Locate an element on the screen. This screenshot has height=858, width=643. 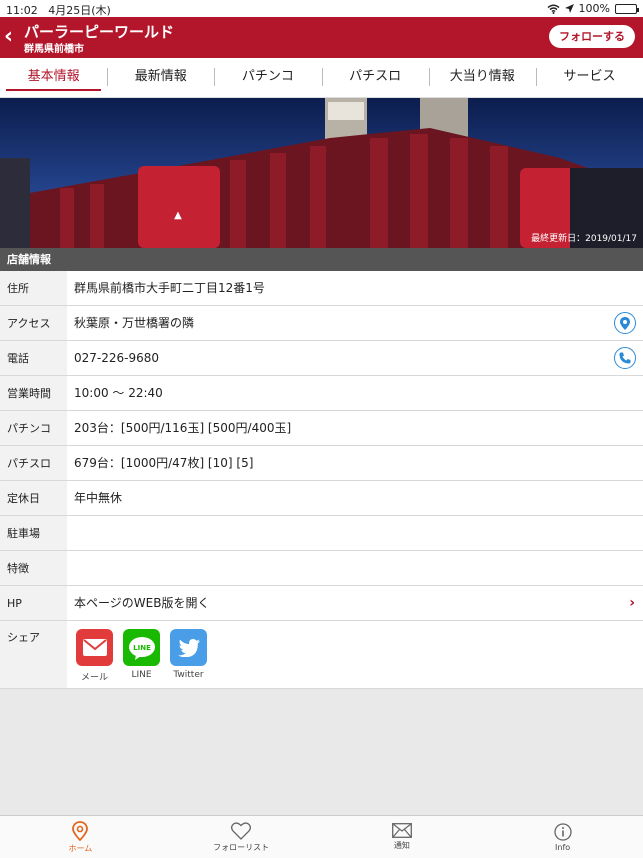
row-share: シェア メール LINE LINE Twitter is located at coordinates (321, 655).